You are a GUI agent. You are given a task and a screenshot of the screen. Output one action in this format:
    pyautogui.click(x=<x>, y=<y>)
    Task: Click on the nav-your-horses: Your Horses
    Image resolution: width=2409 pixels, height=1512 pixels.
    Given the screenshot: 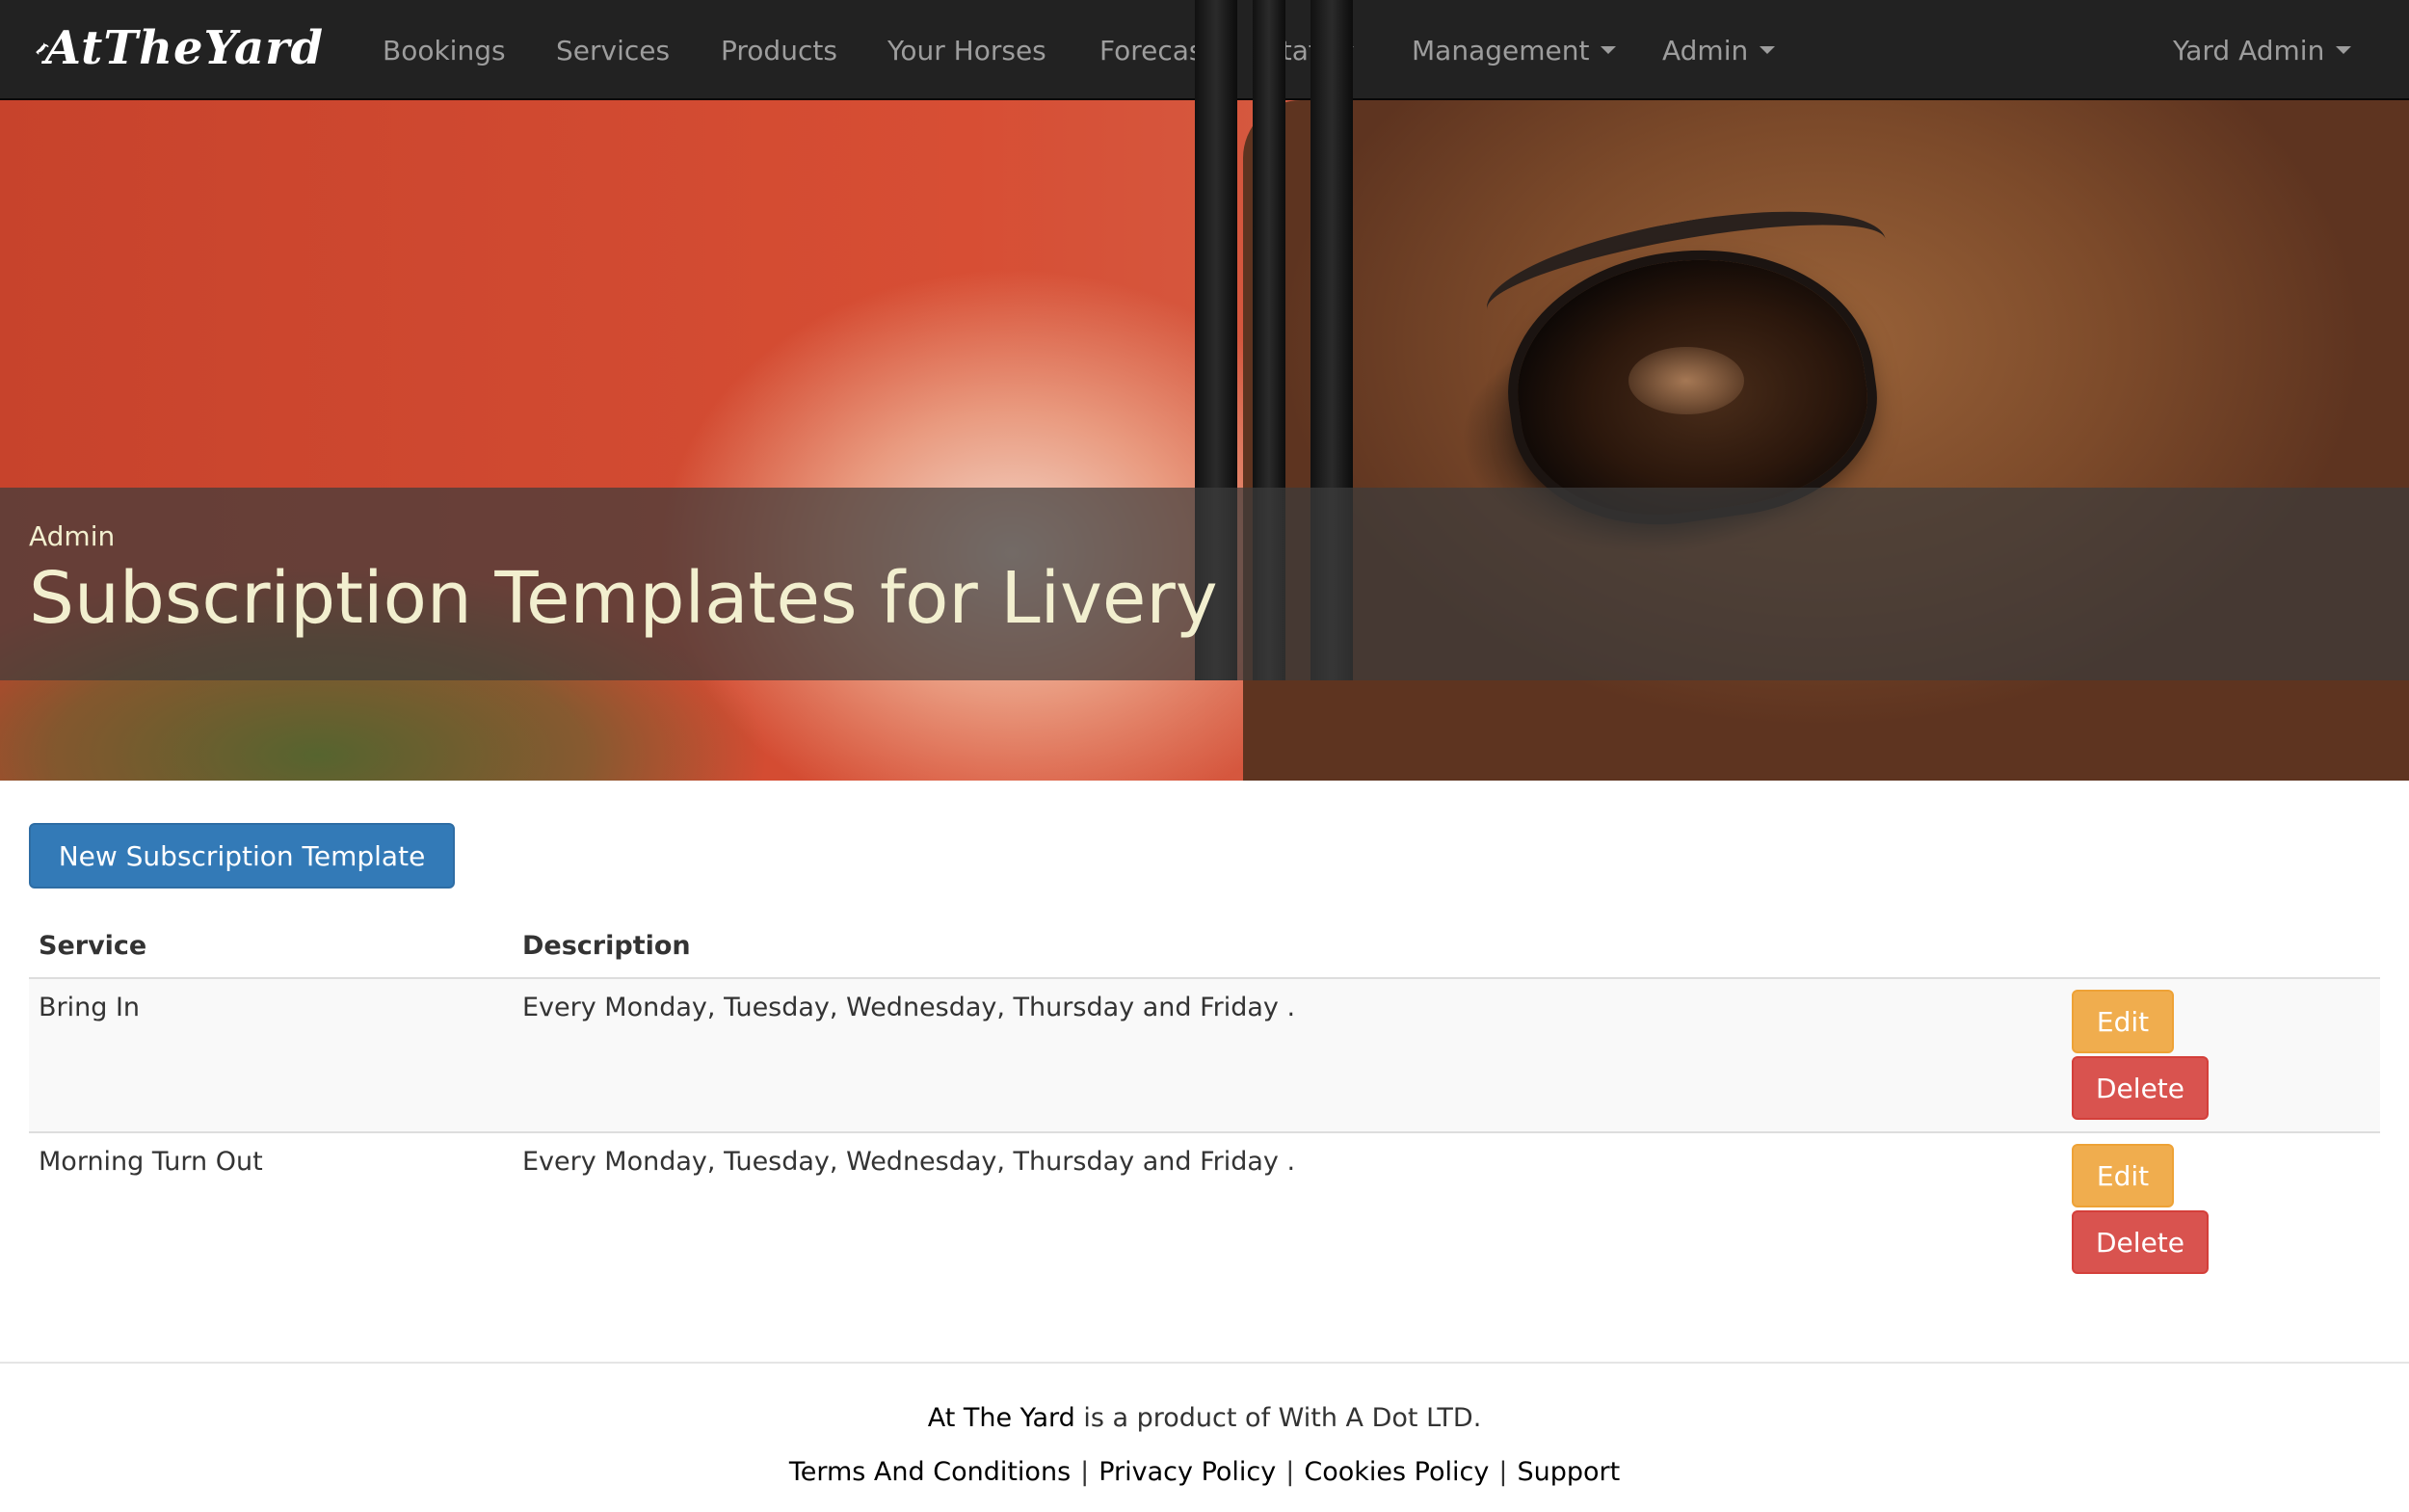 What is the action you would take?
    pyautogui.click(x=966, y=50)
    